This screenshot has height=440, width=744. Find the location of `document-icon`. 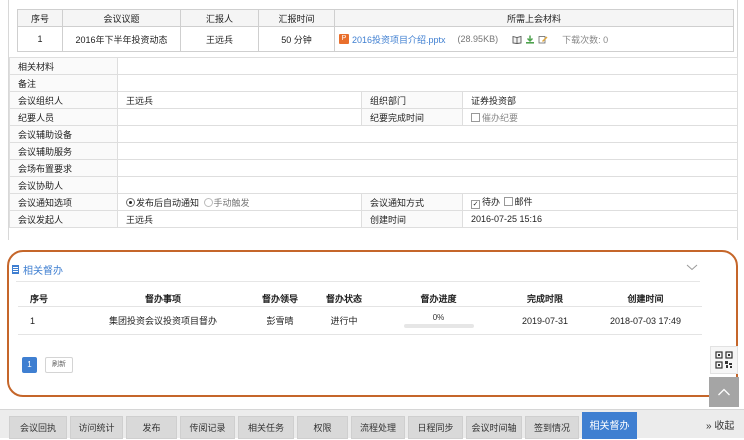

document-icon is located at coordinates (15, 269).